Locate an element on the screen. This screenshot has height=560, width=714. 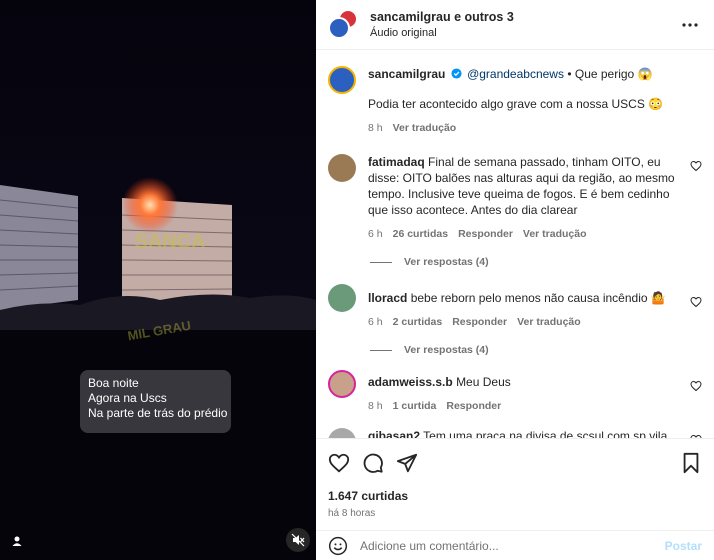
emoji-icon is located at coordinates (338, 546).